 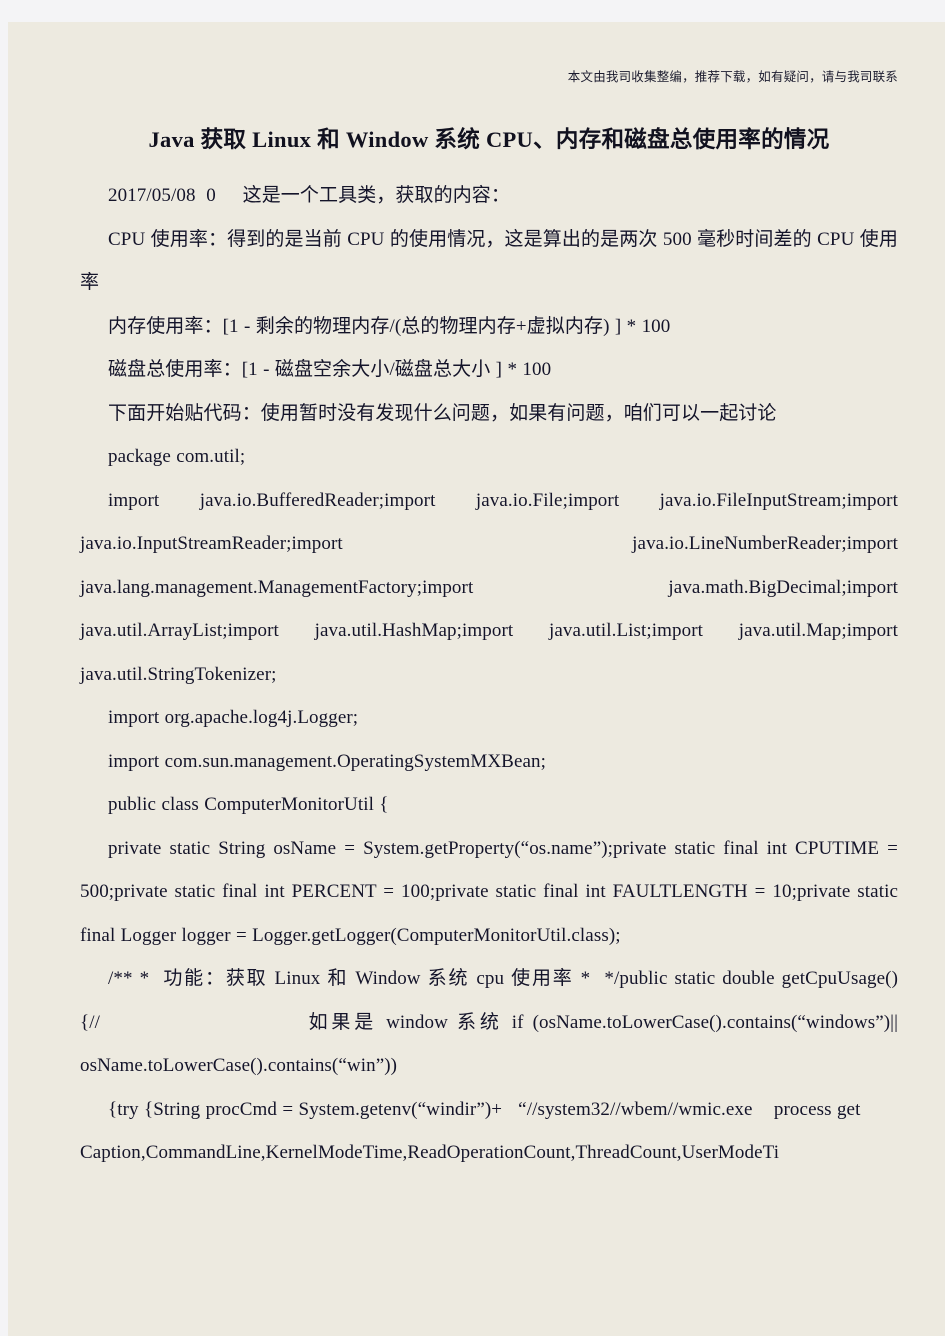 I want to click on paragraph-intro: 下面开始贴代码：使用暂时没有发现什么问题，如果有问题，咱们可以一起讨论, so click(x=442, y=413).